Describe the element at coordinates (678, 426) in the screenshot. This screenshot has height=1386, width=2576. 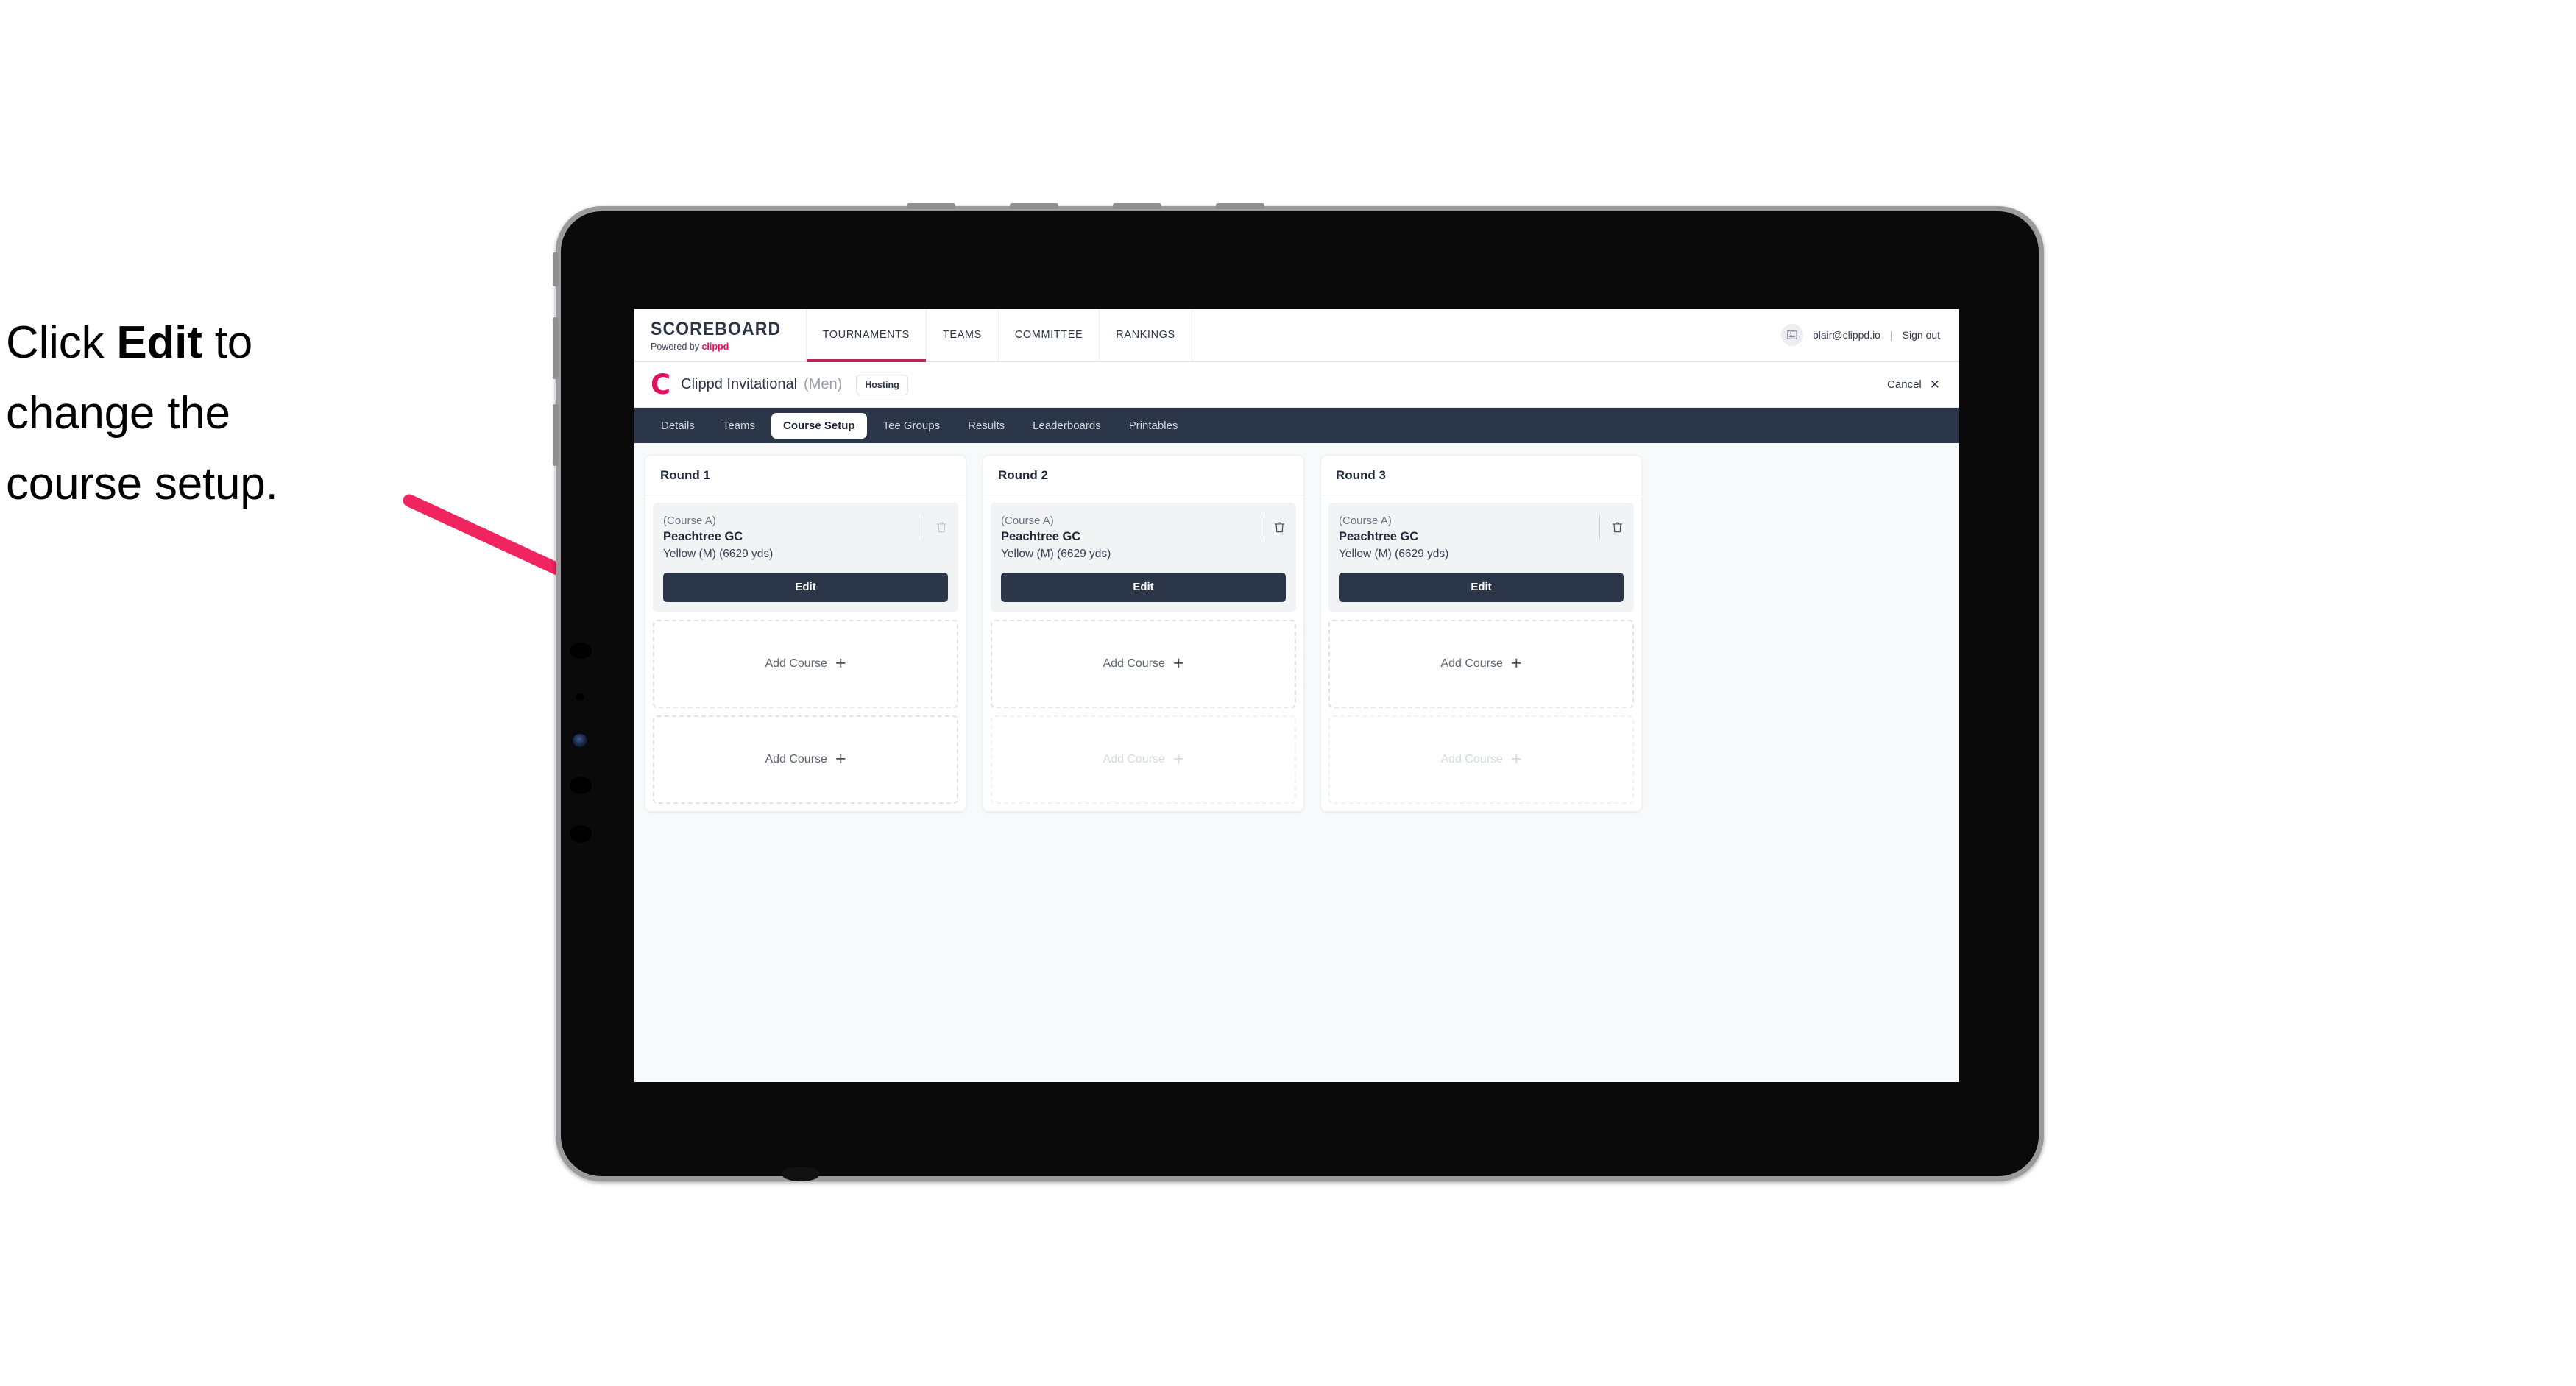
I see `tab-details: Details` at that location.